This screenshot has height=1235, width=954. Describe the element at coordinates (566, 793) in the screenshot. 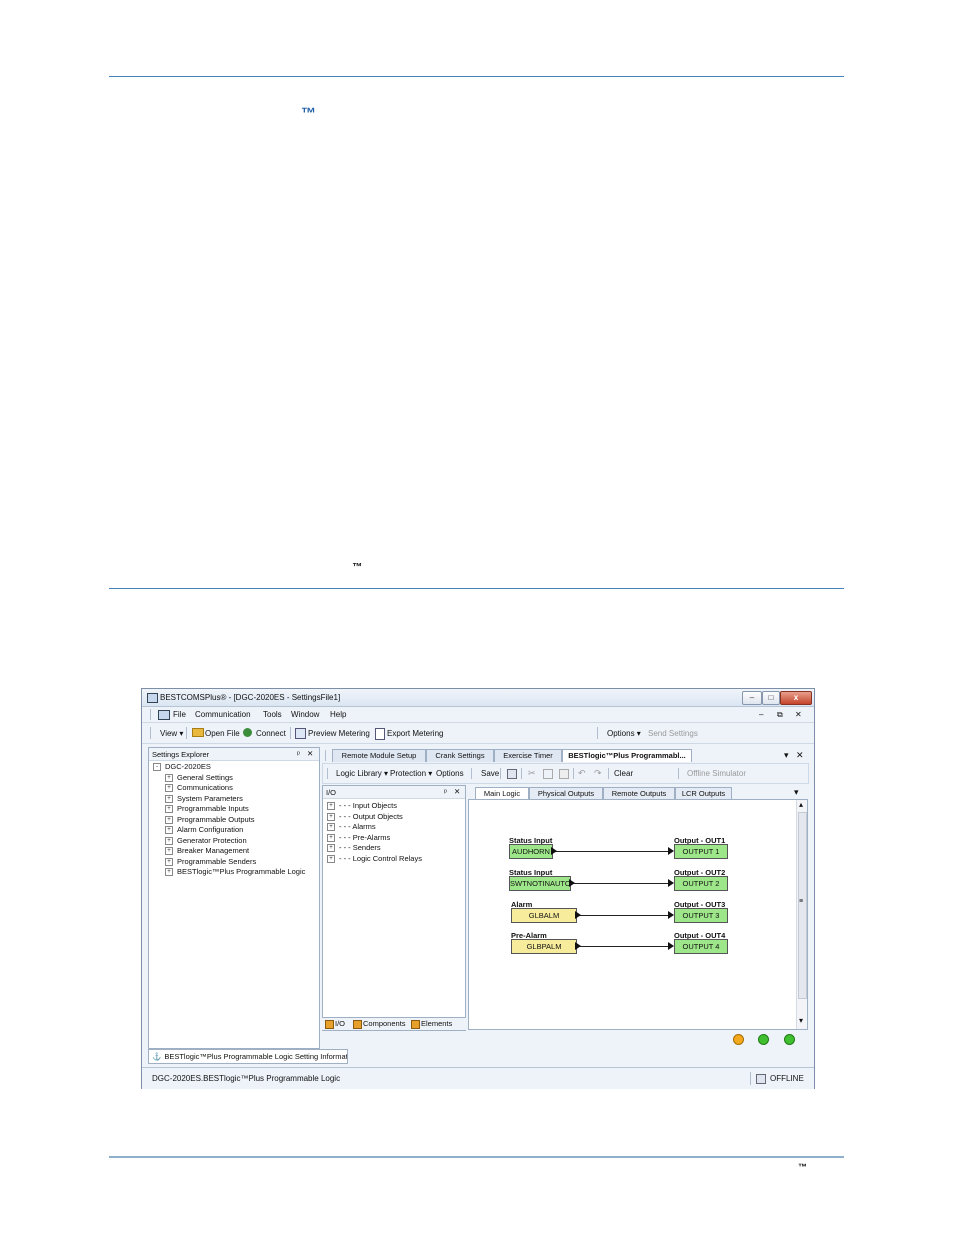

I see `tab-physical-outputs: Physical Outputs` at that location.